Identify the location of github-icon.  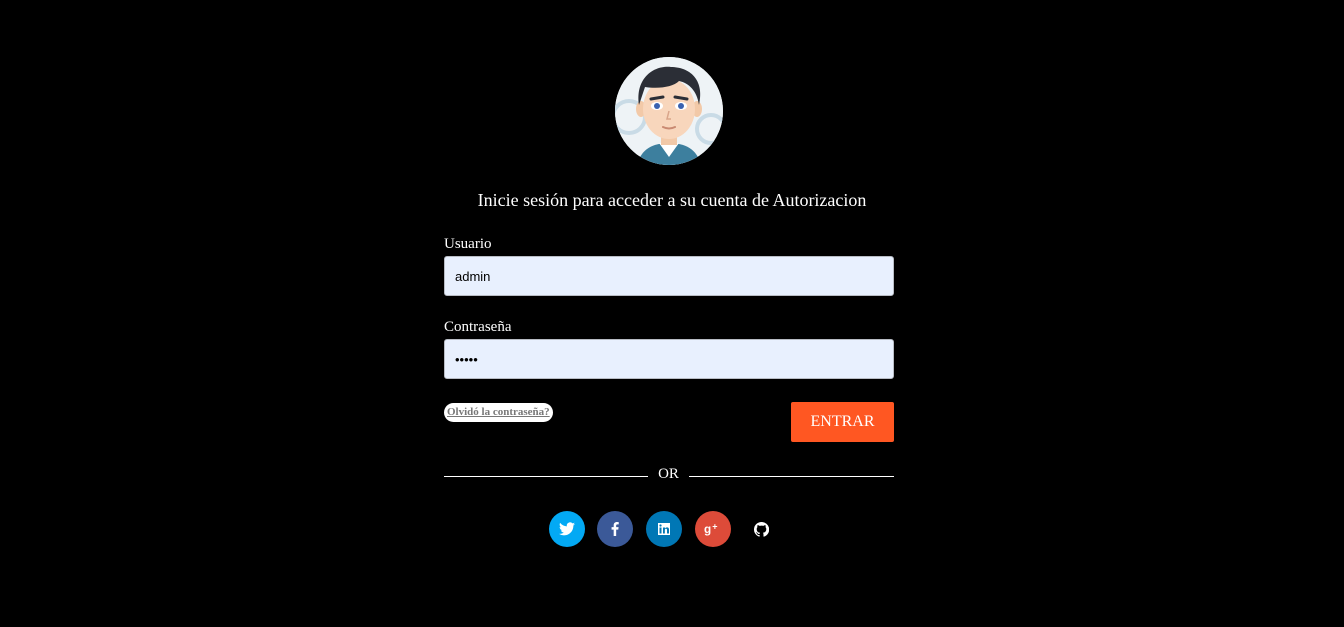
(761, 529).